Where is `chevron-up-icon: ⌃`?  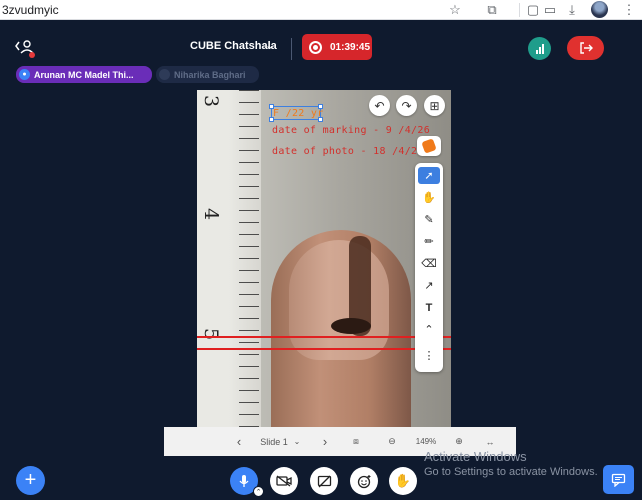 chevron-up-icon: ⌃ is located at coordinates (429, 329).